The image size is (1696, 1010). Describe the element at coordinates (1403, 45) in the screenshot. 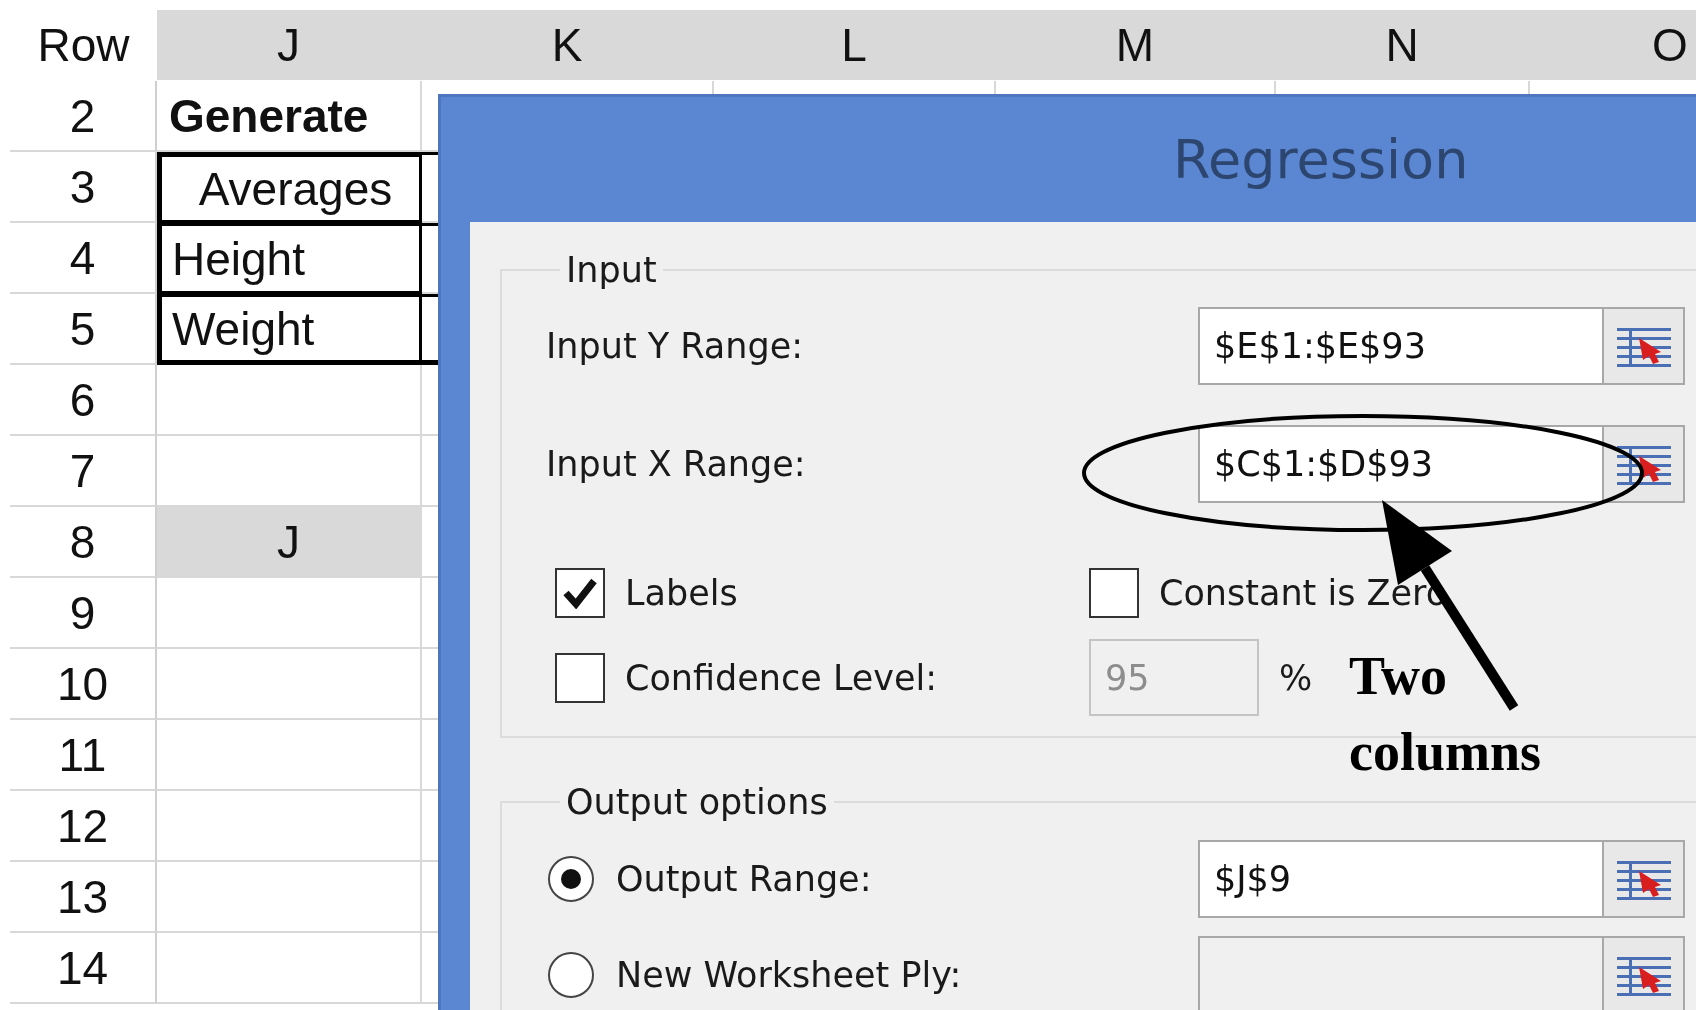

I see `column-header: N` at that location.